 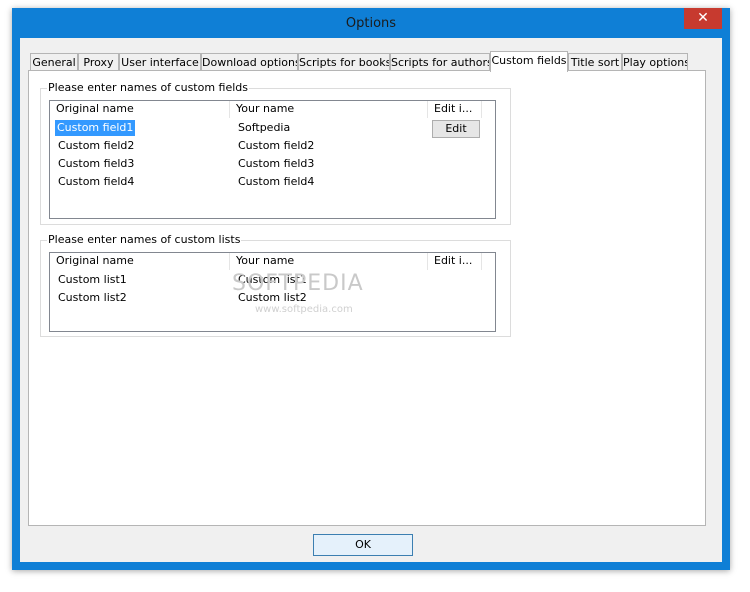 I want to click on softpedia-watermark-url: www.softpedia.com, so click(x=304, y=309).